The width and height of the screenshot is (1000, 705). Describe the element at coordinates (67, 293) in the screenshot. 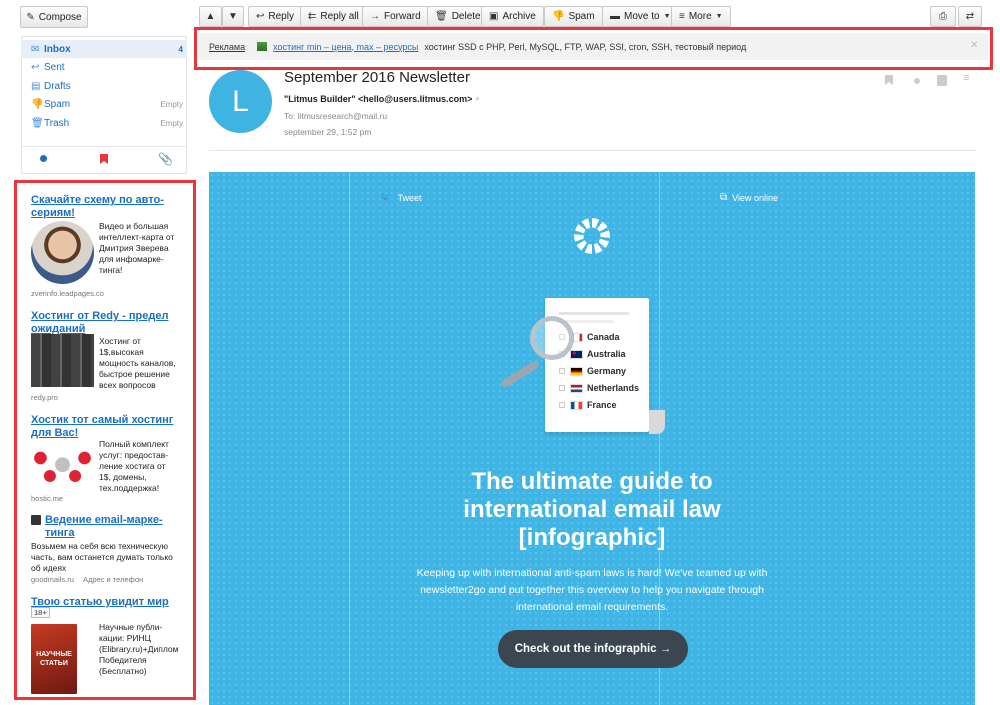

I see `ad-source: zverinfo.leadpages.co` at that location.